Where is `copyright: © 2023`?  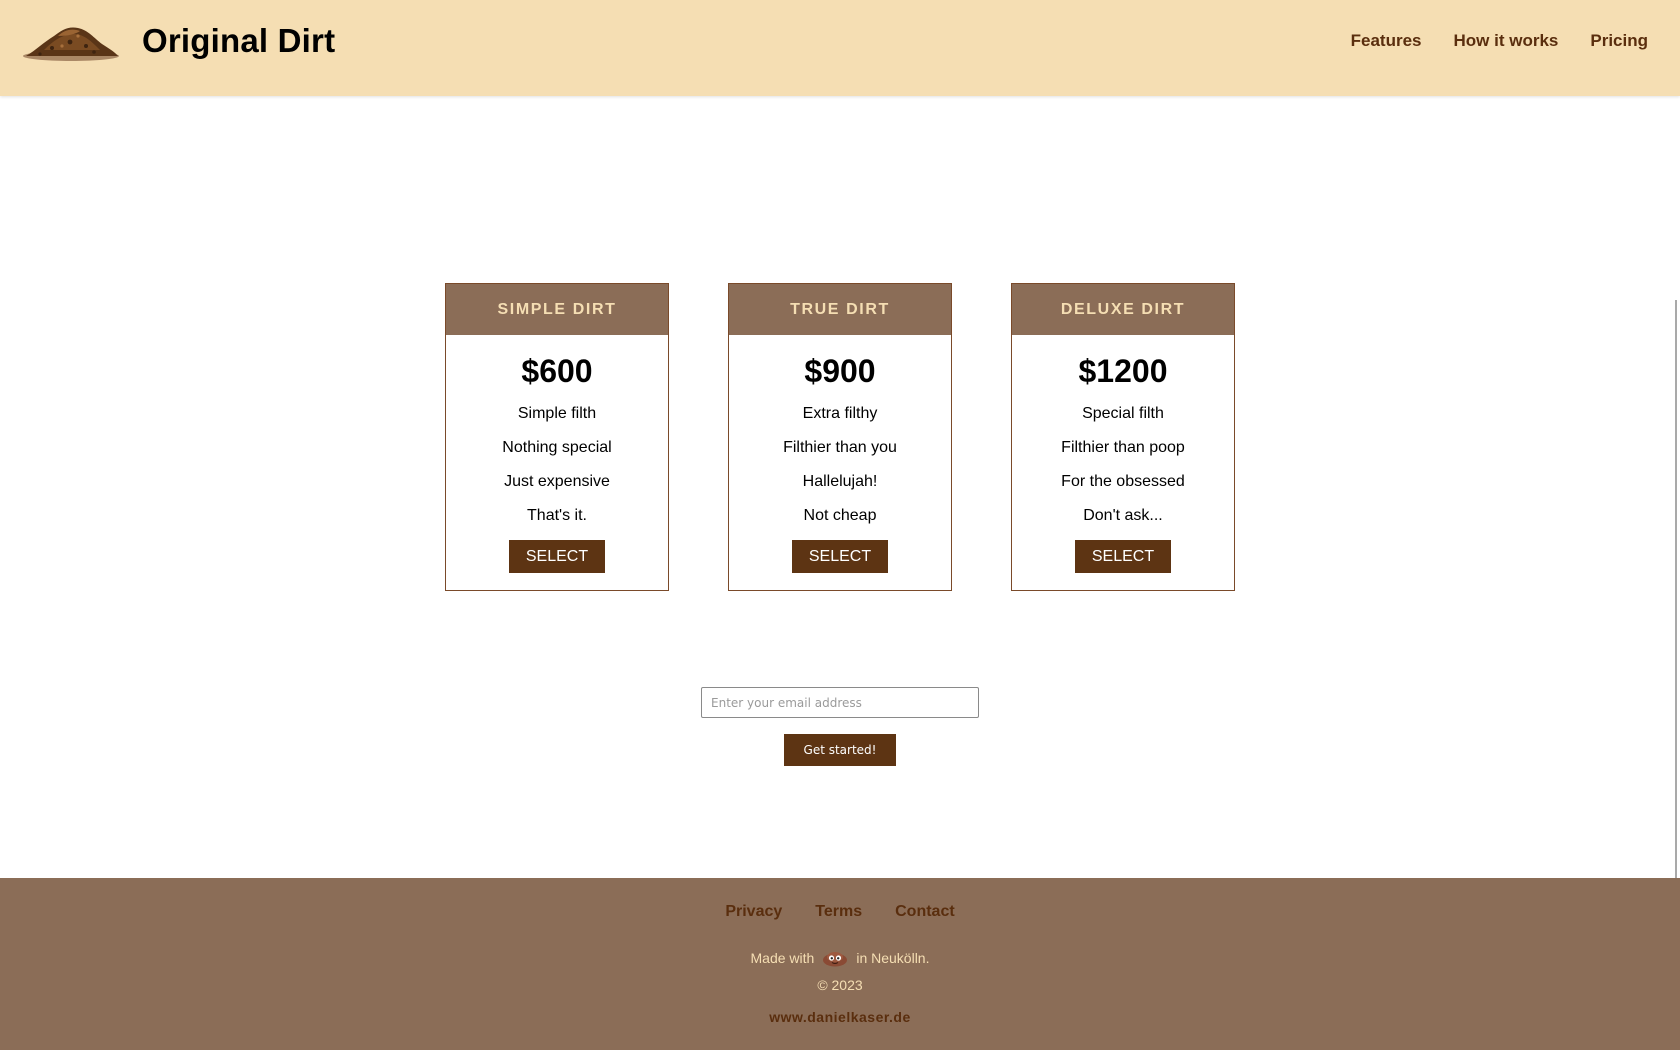
copyright: © 2023 is located at coordinates (840, 985).